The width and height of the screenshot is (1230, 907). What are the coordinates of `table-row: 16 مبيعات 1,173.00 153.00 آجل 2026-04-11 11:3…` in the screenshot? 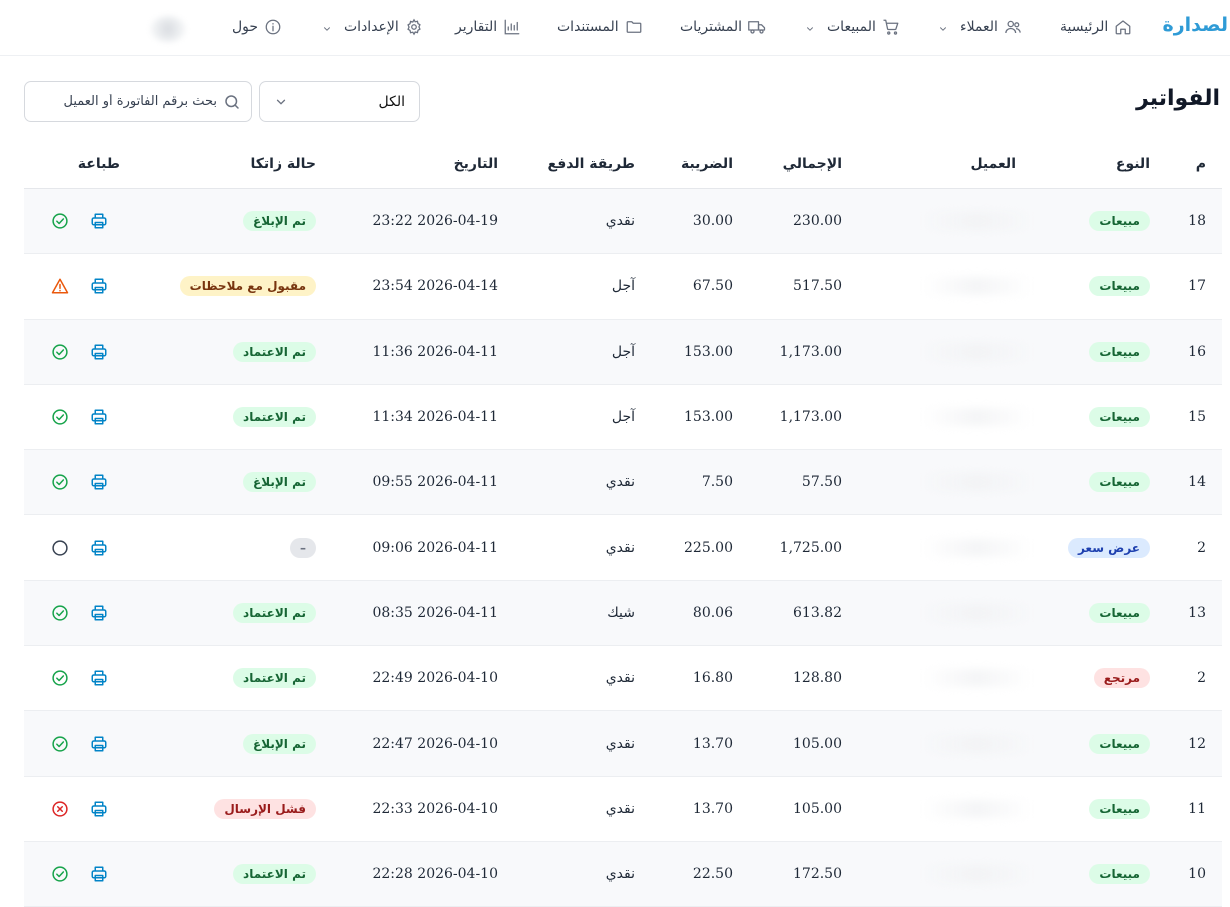 It's located at (623, 352).